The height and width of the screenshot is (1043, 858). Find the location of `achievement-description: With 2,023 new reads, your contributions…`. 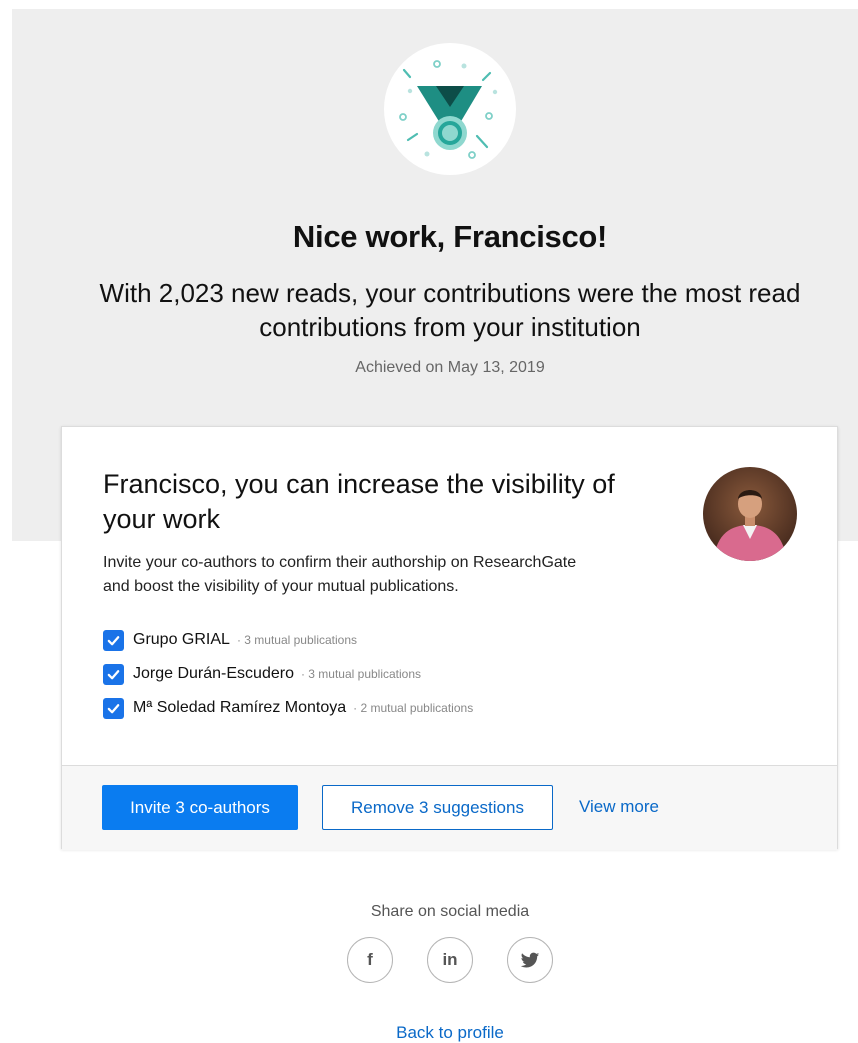

achievement-description: With 2,023 new reads, your contributions… is located at coordinates (444, 310).